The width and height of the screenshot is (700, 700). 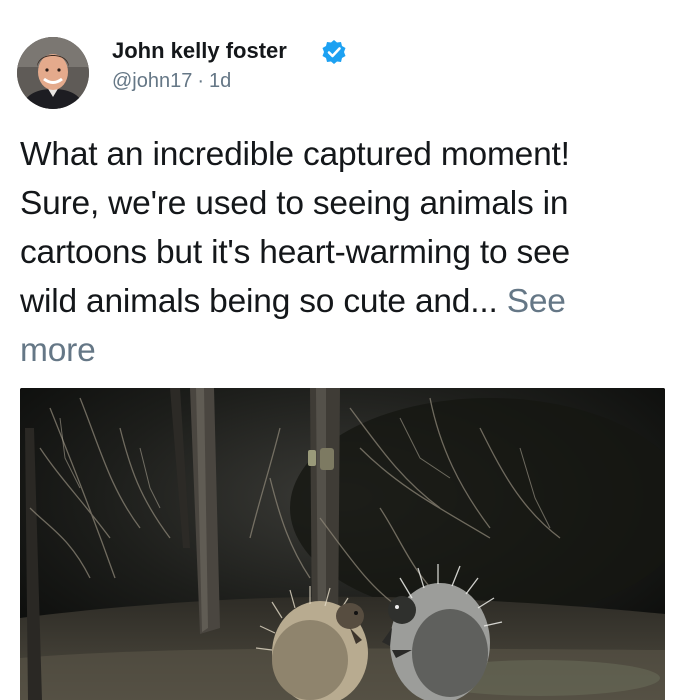 I want to click on verified-badge-icon, so click(x=334, y=52).